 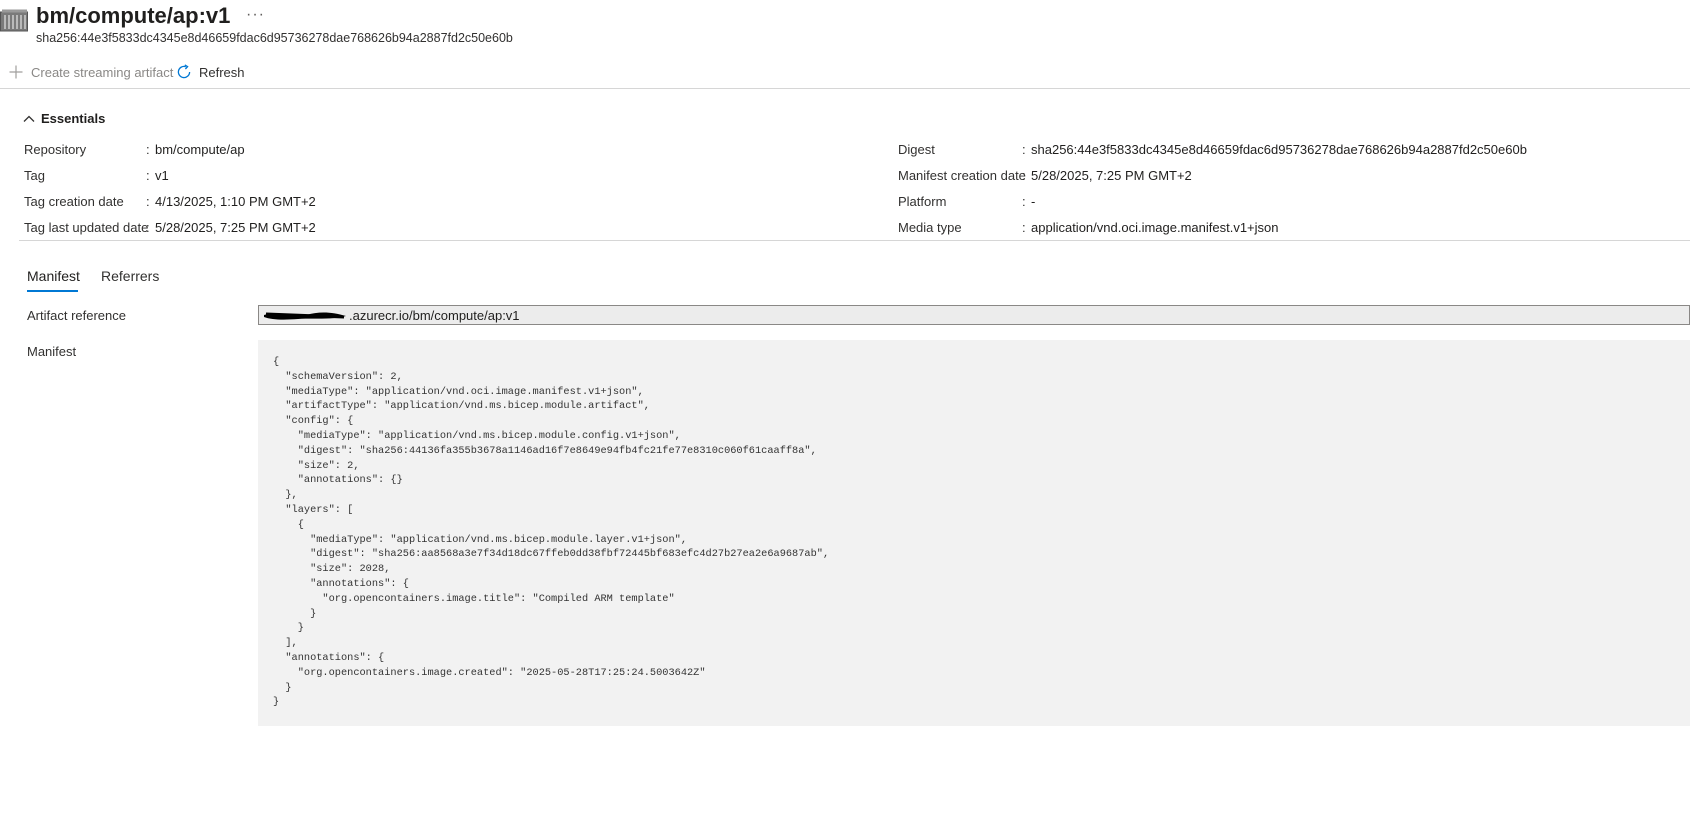 I want to click on tag-creation-date-value: 4/13/2025, 1:10 PM GMT+2, so click(x=235, y=201).